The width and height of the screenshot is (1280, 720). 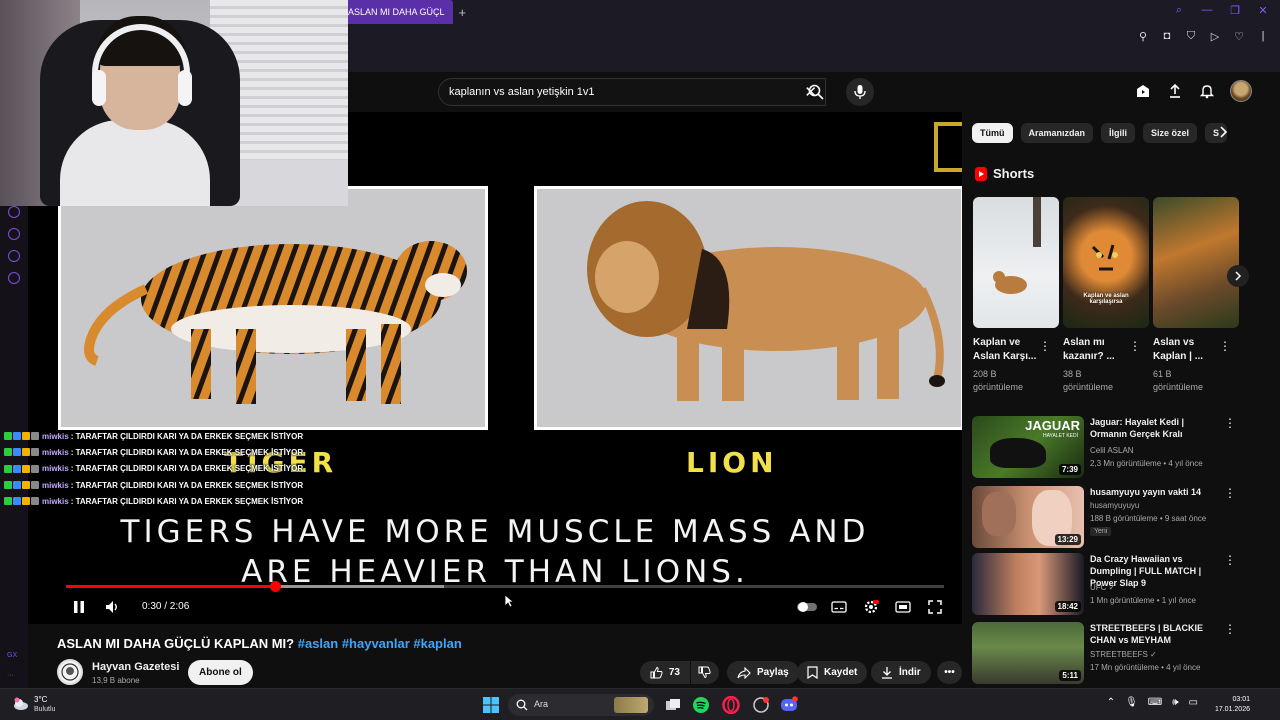 I want to click on like-button: 73, so click(x=665, y=672).